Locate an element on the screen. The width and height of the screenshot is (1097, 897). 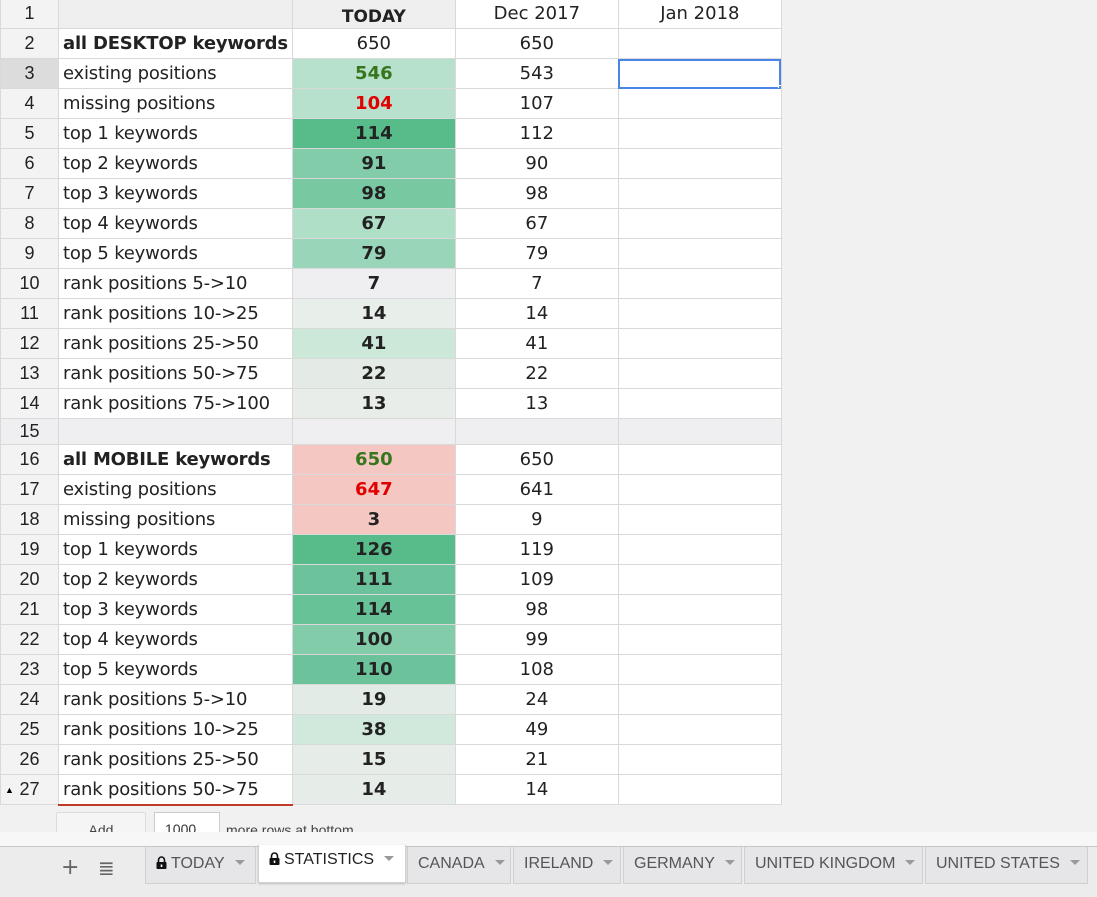
row-header: 13 is located at coordinates (29, 373).